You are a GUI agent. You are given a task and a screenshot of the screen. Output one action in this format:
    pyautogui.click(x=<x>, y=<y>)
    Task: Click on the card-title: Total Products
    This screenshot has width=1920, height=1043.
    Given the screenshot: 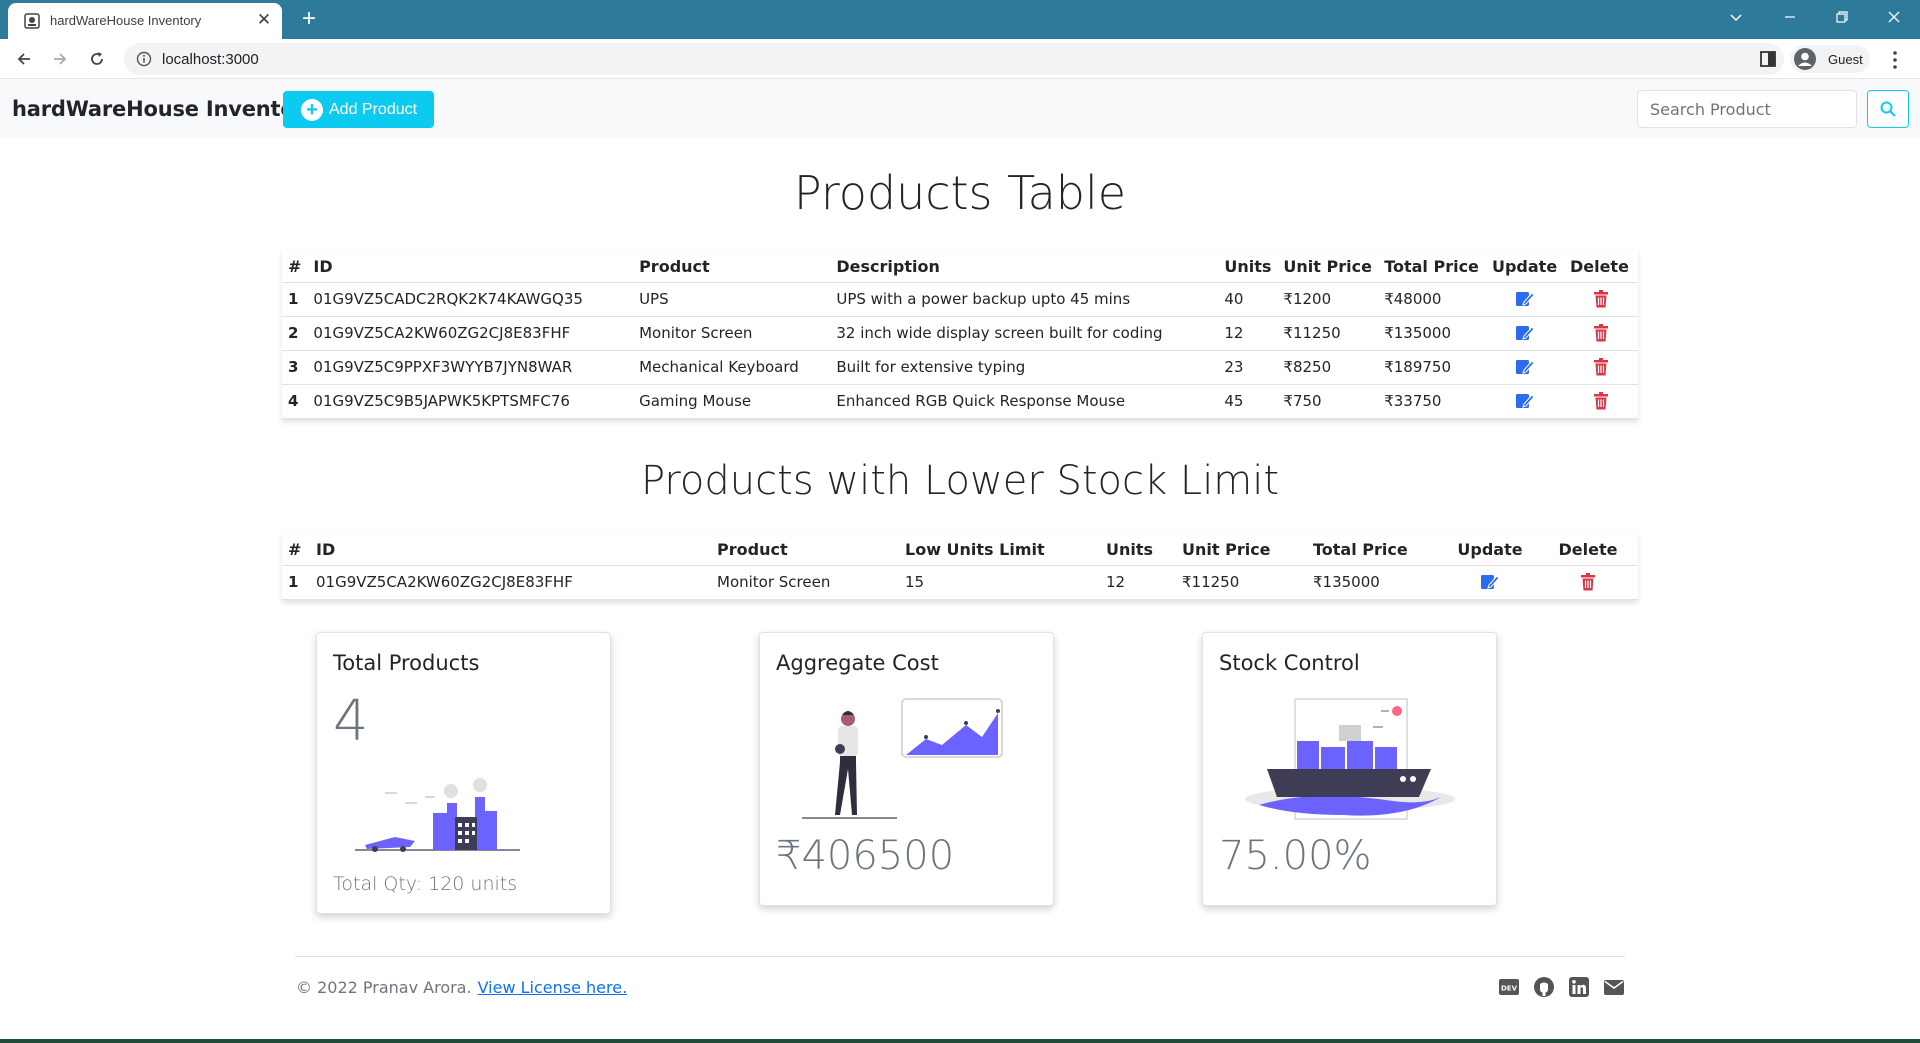 What is the action you would take?
    pyautogui.click(x=406, y=663)
    